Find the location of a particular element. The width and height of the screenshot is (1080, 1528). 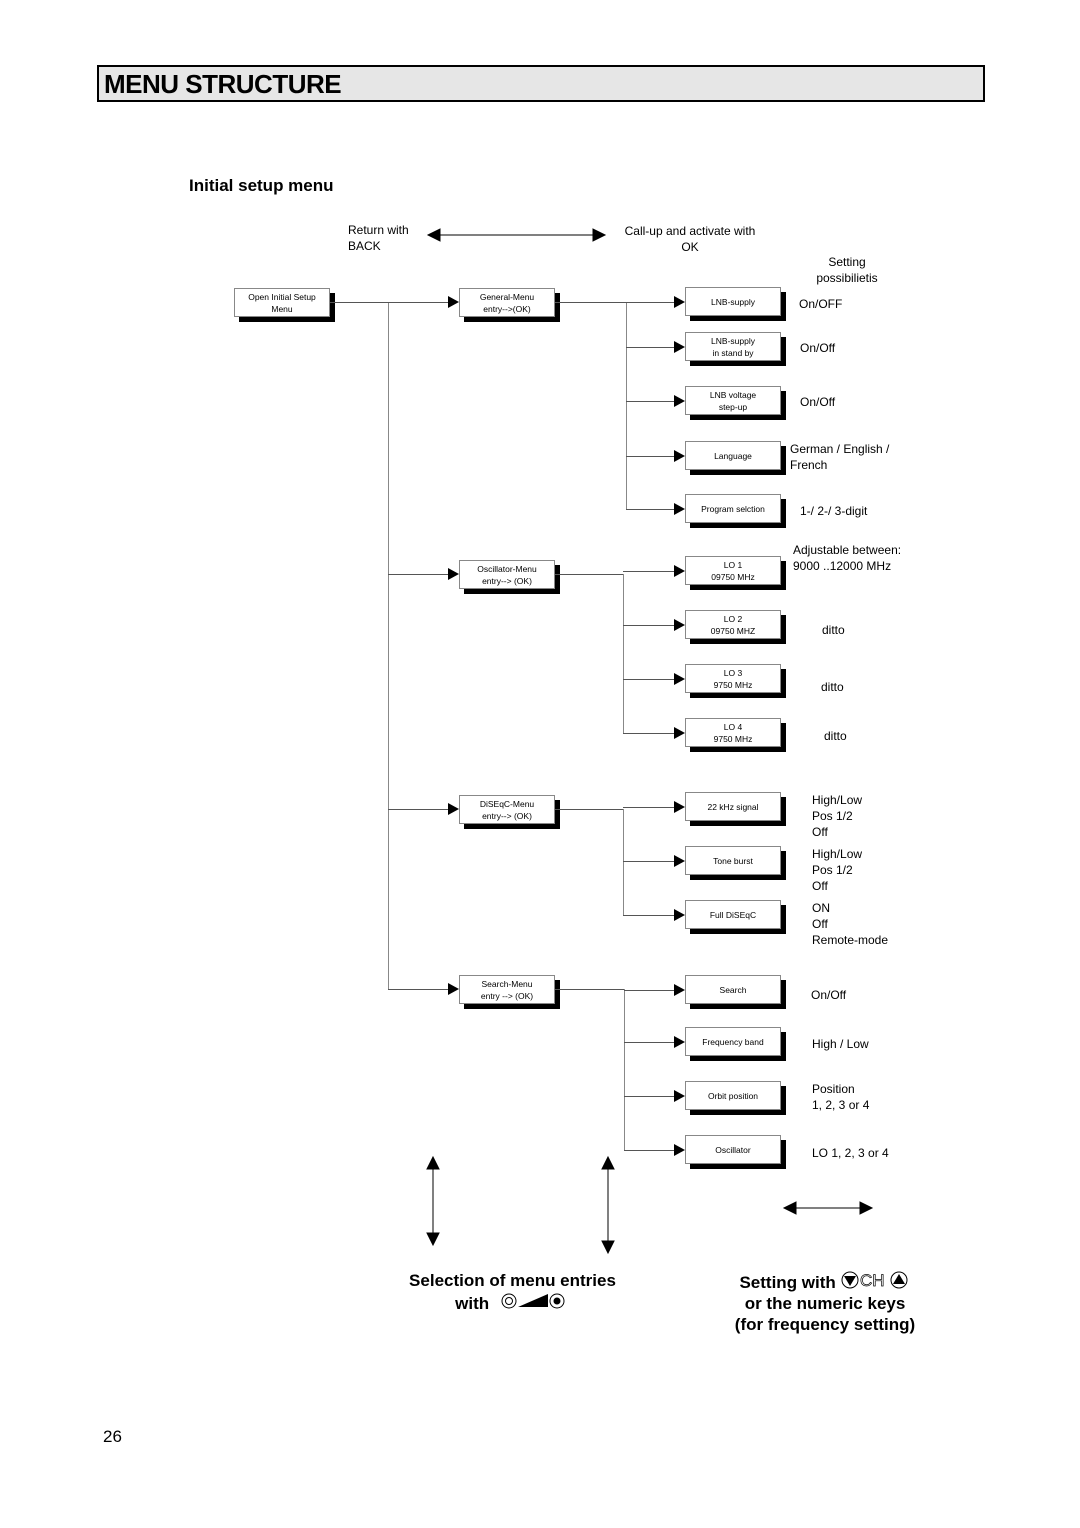

box-submenu-item: Tone burst is located at coordinates (733, 860).